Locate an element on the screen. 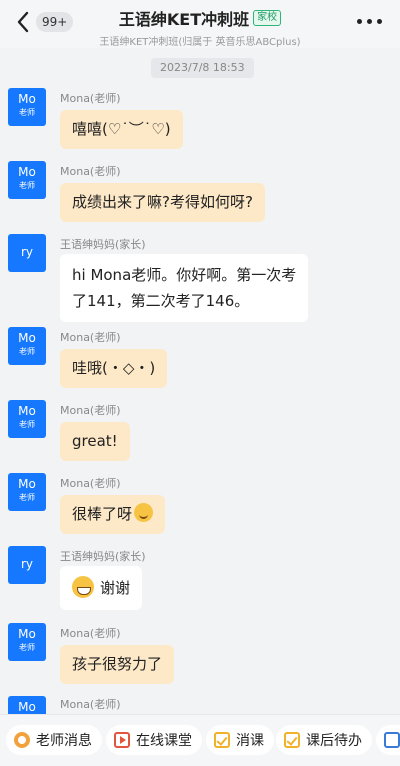  message-bubble: 孩子很努力了 is located at coordinates (117, 664).